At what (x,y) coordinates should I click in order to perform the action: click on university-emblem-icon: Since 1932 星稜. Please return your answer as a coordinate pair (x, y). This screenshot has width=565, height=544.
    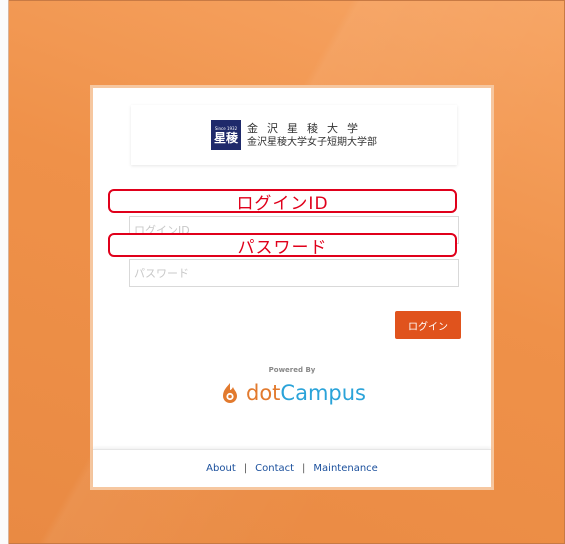
    Looking at the image, I should click on (226, 135).